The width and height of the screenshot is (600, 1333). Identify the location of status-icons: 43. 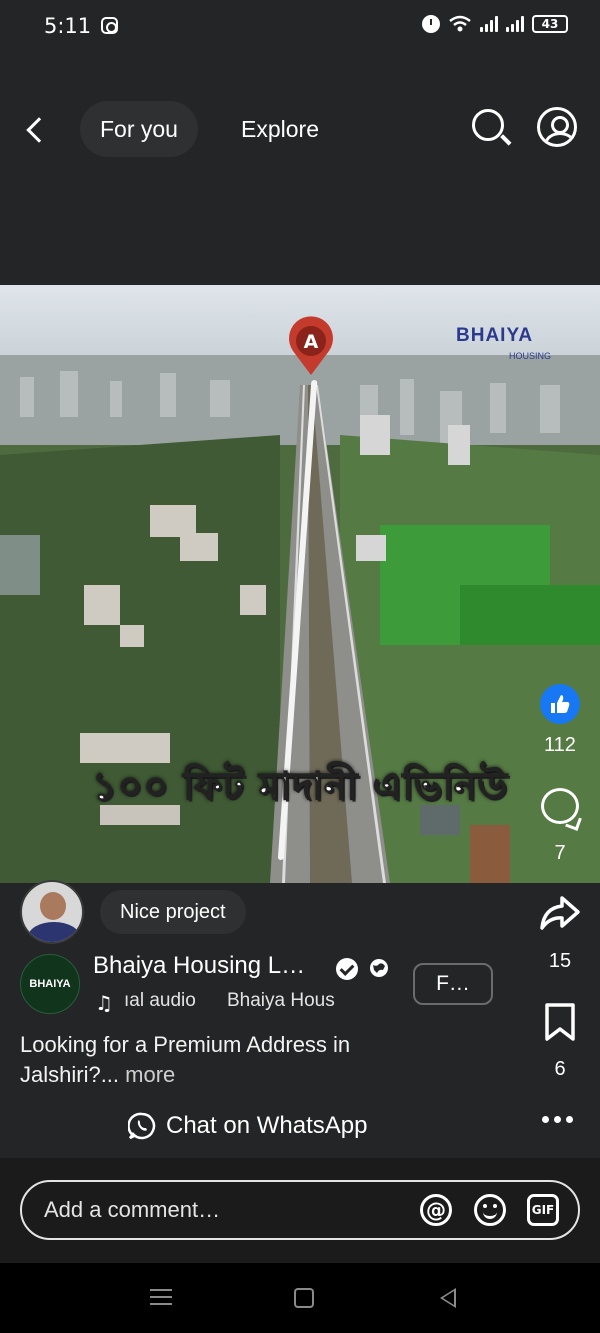
(495, 24).